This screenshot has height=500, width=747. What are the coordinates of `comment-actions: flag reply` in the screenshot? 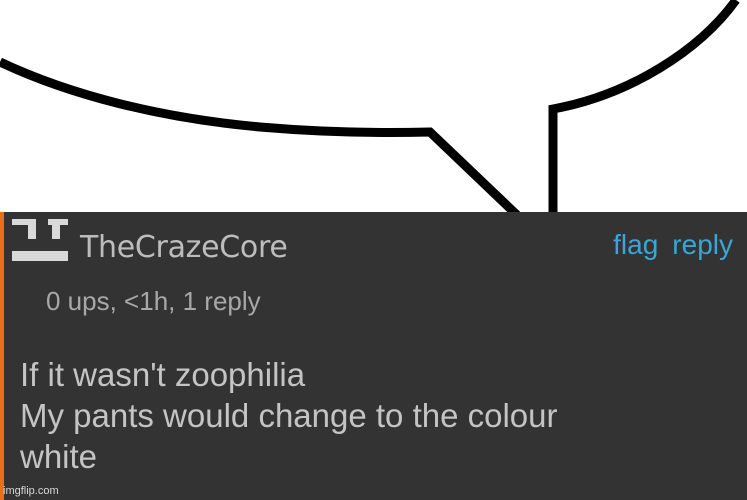 It's located at (666, 245).